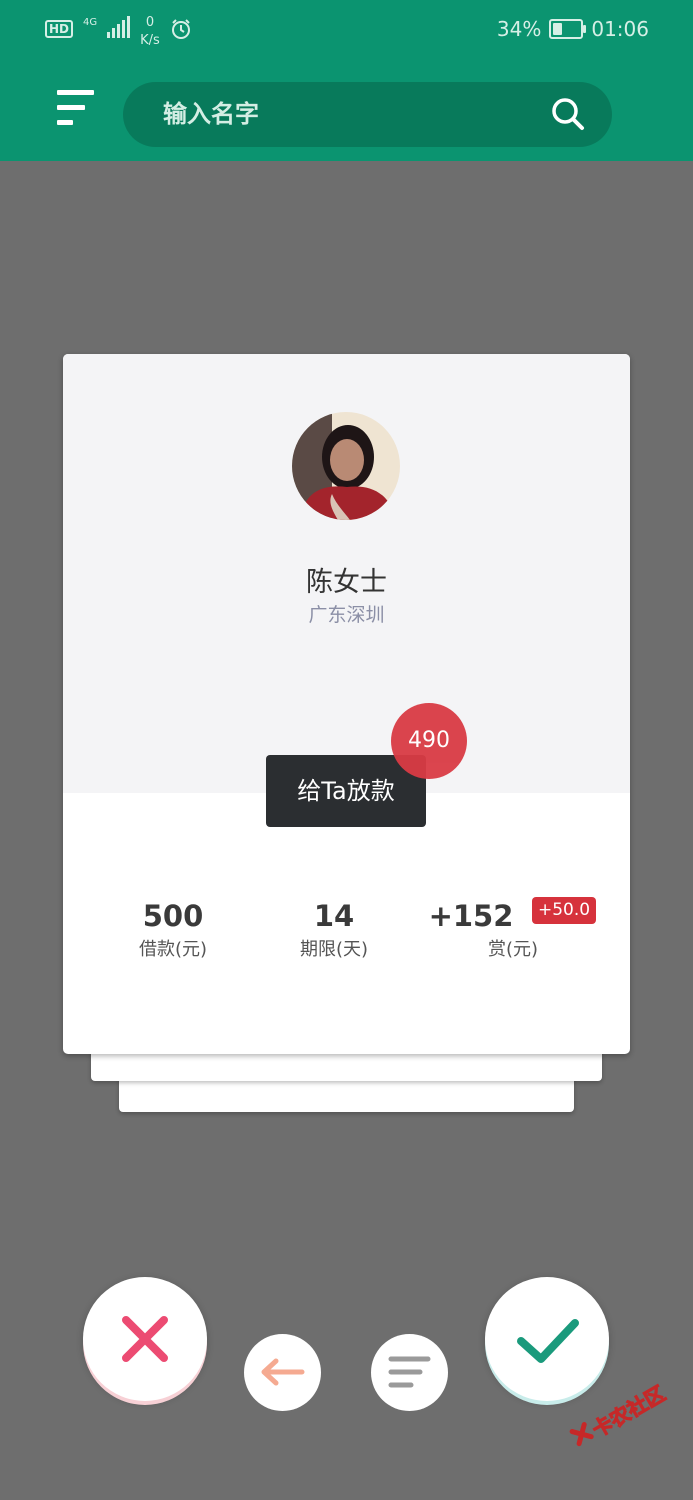 The image size is (693, 1500). I want to click on battery-icon, so click(568, 29).